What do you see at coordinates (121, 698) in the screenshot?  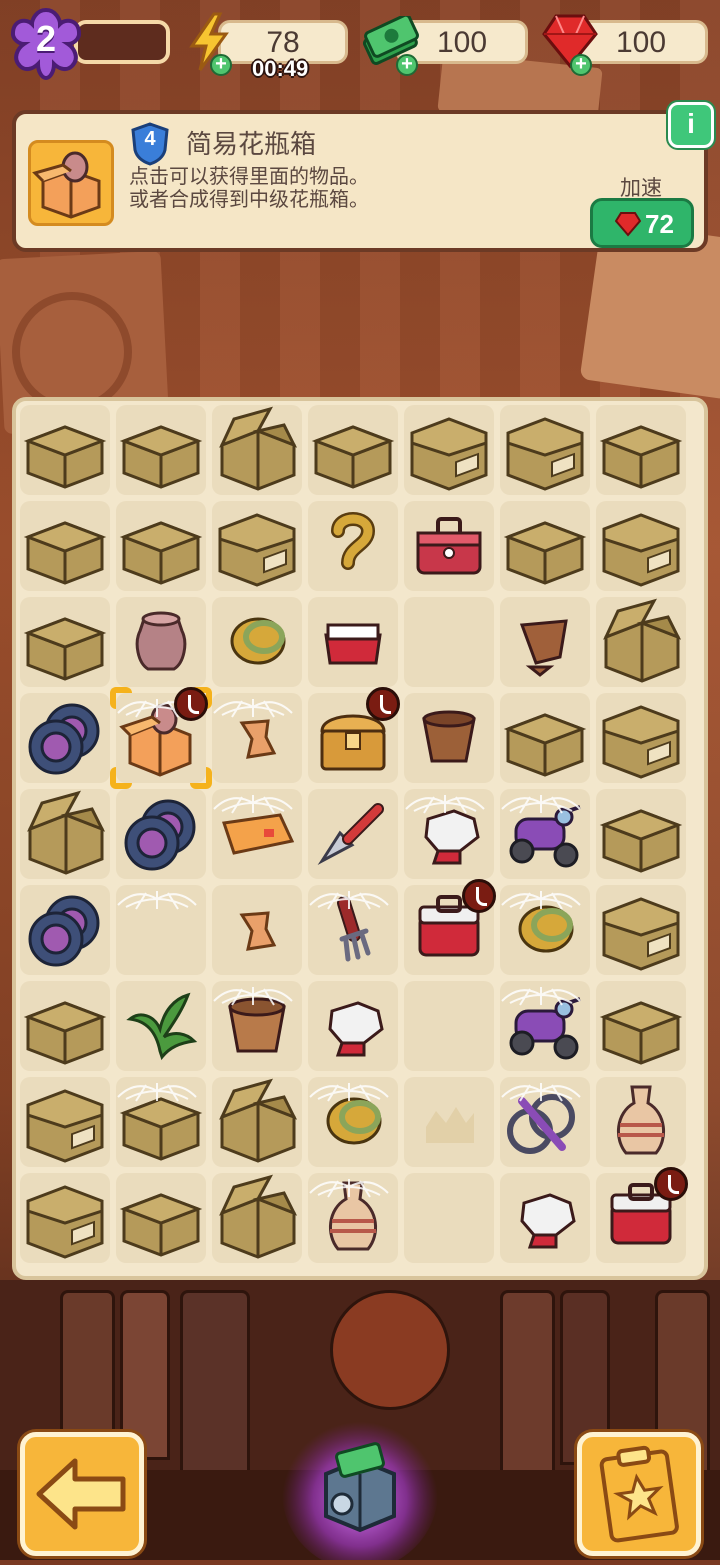 I see `selection-bracket` at bounding box center [121, 698].